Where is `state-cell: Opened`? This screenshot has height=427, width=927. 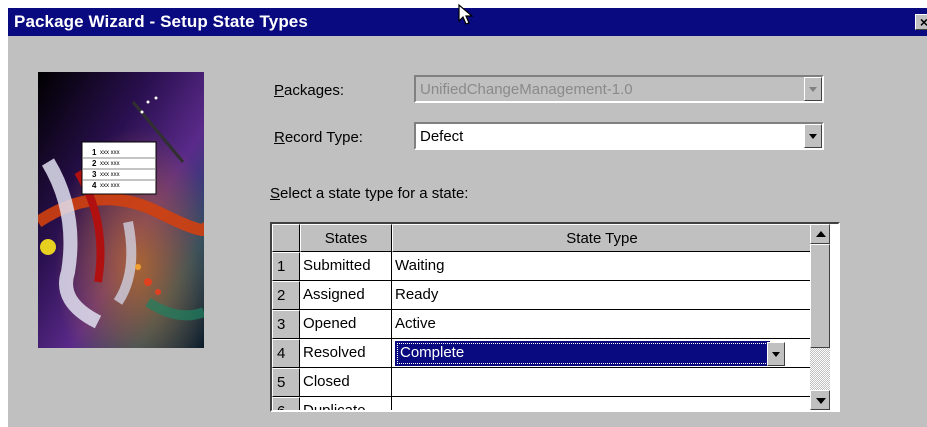
state-cell: Opened is located at coordinates (346, 324).